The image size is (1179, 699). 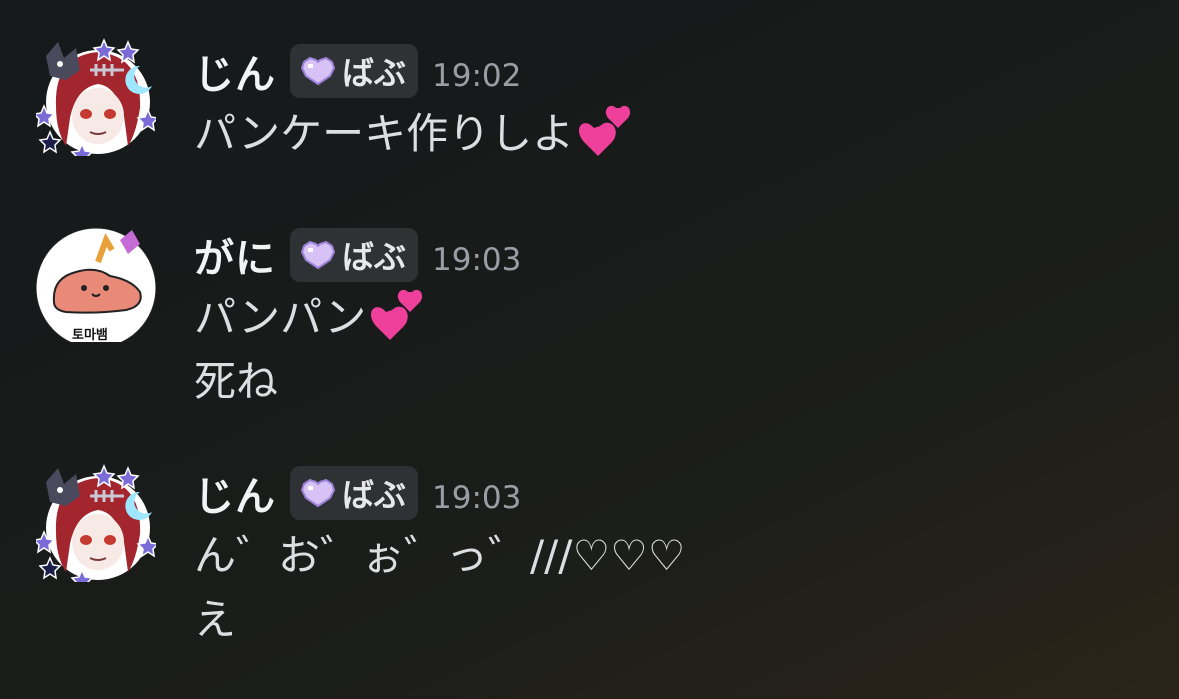 What do you see at coordinates (96, 282) in the screenshot?
I see `avatar: 토마뱀` at bounding box center [96, 282].